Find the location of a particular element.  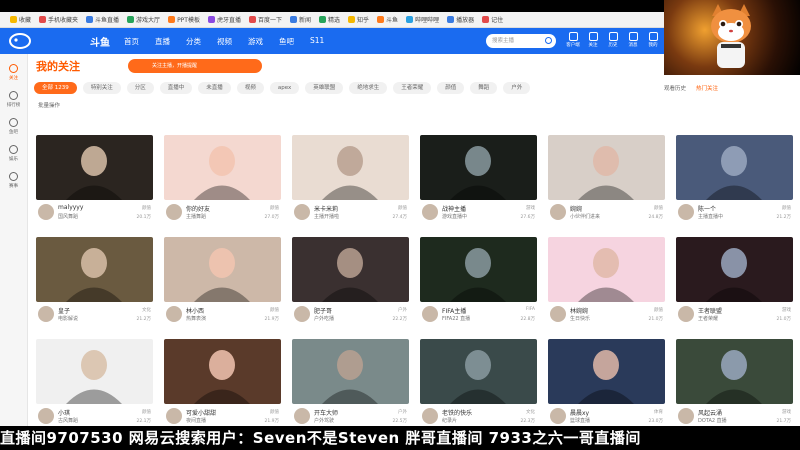

brand-name: 斗鱼 is located at coordinates (100, 41).